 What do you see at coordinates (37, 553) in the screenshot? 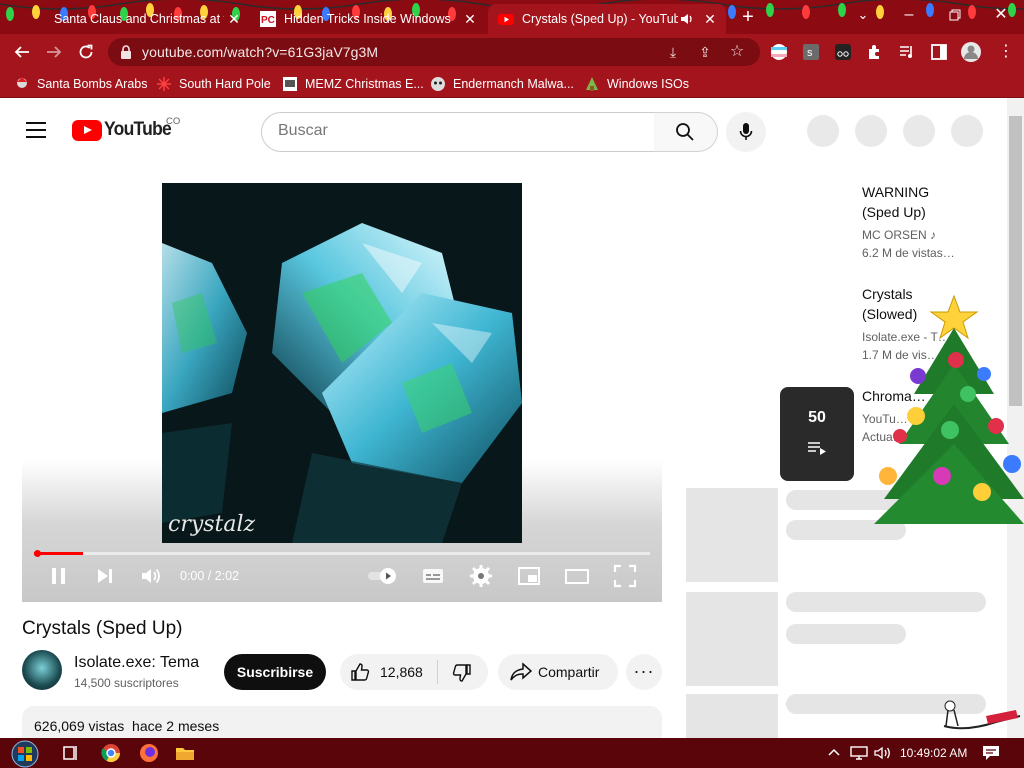
I see `scrubber-handle` at bounding box center [37, 553].